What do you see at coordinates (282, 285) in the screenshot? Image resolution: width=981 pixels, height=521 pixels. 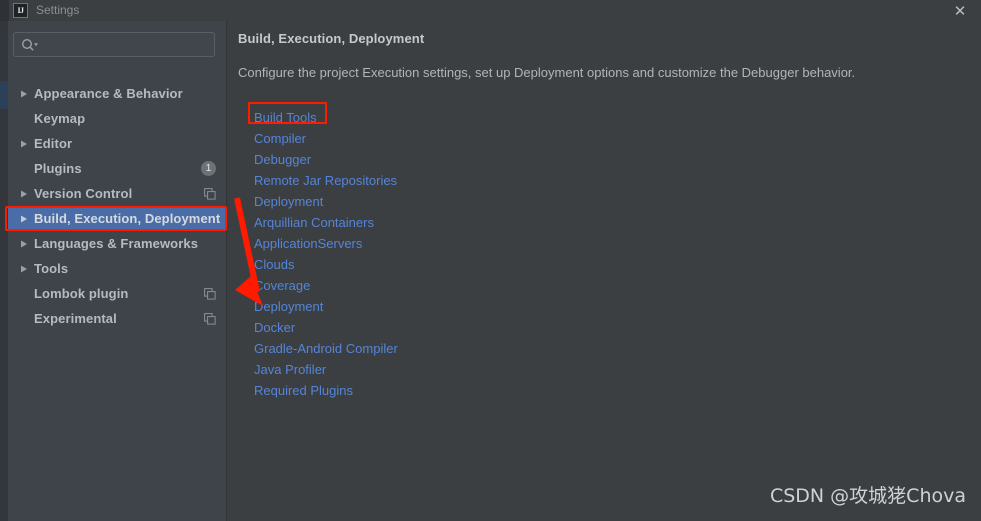 I see `settings-link-coverage: Coverage` at bounding box center [282, 285].